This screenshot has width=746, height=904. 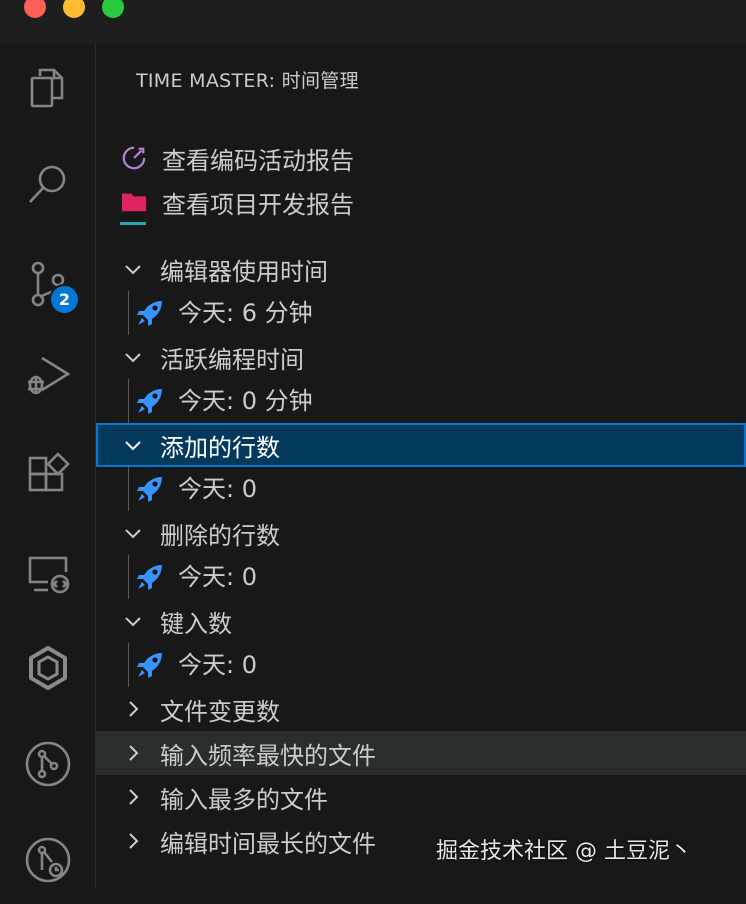 I want to click on tree-item-fastest-typed-files: 输入频率最快的文件, so click(x=421, y=753).